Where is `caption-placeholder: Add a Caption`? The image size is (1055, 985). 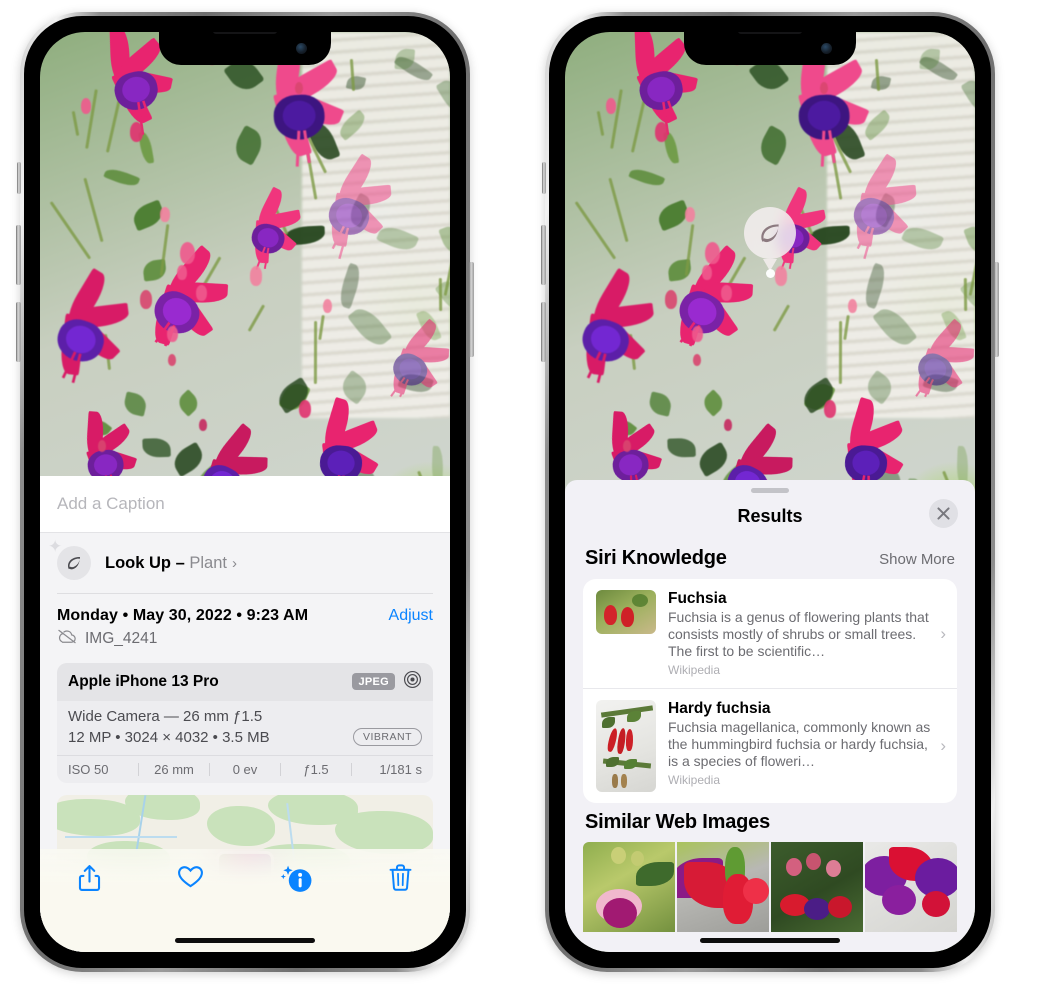 caption-placeholder: Add a Caption is located at coordinates (111, 503).